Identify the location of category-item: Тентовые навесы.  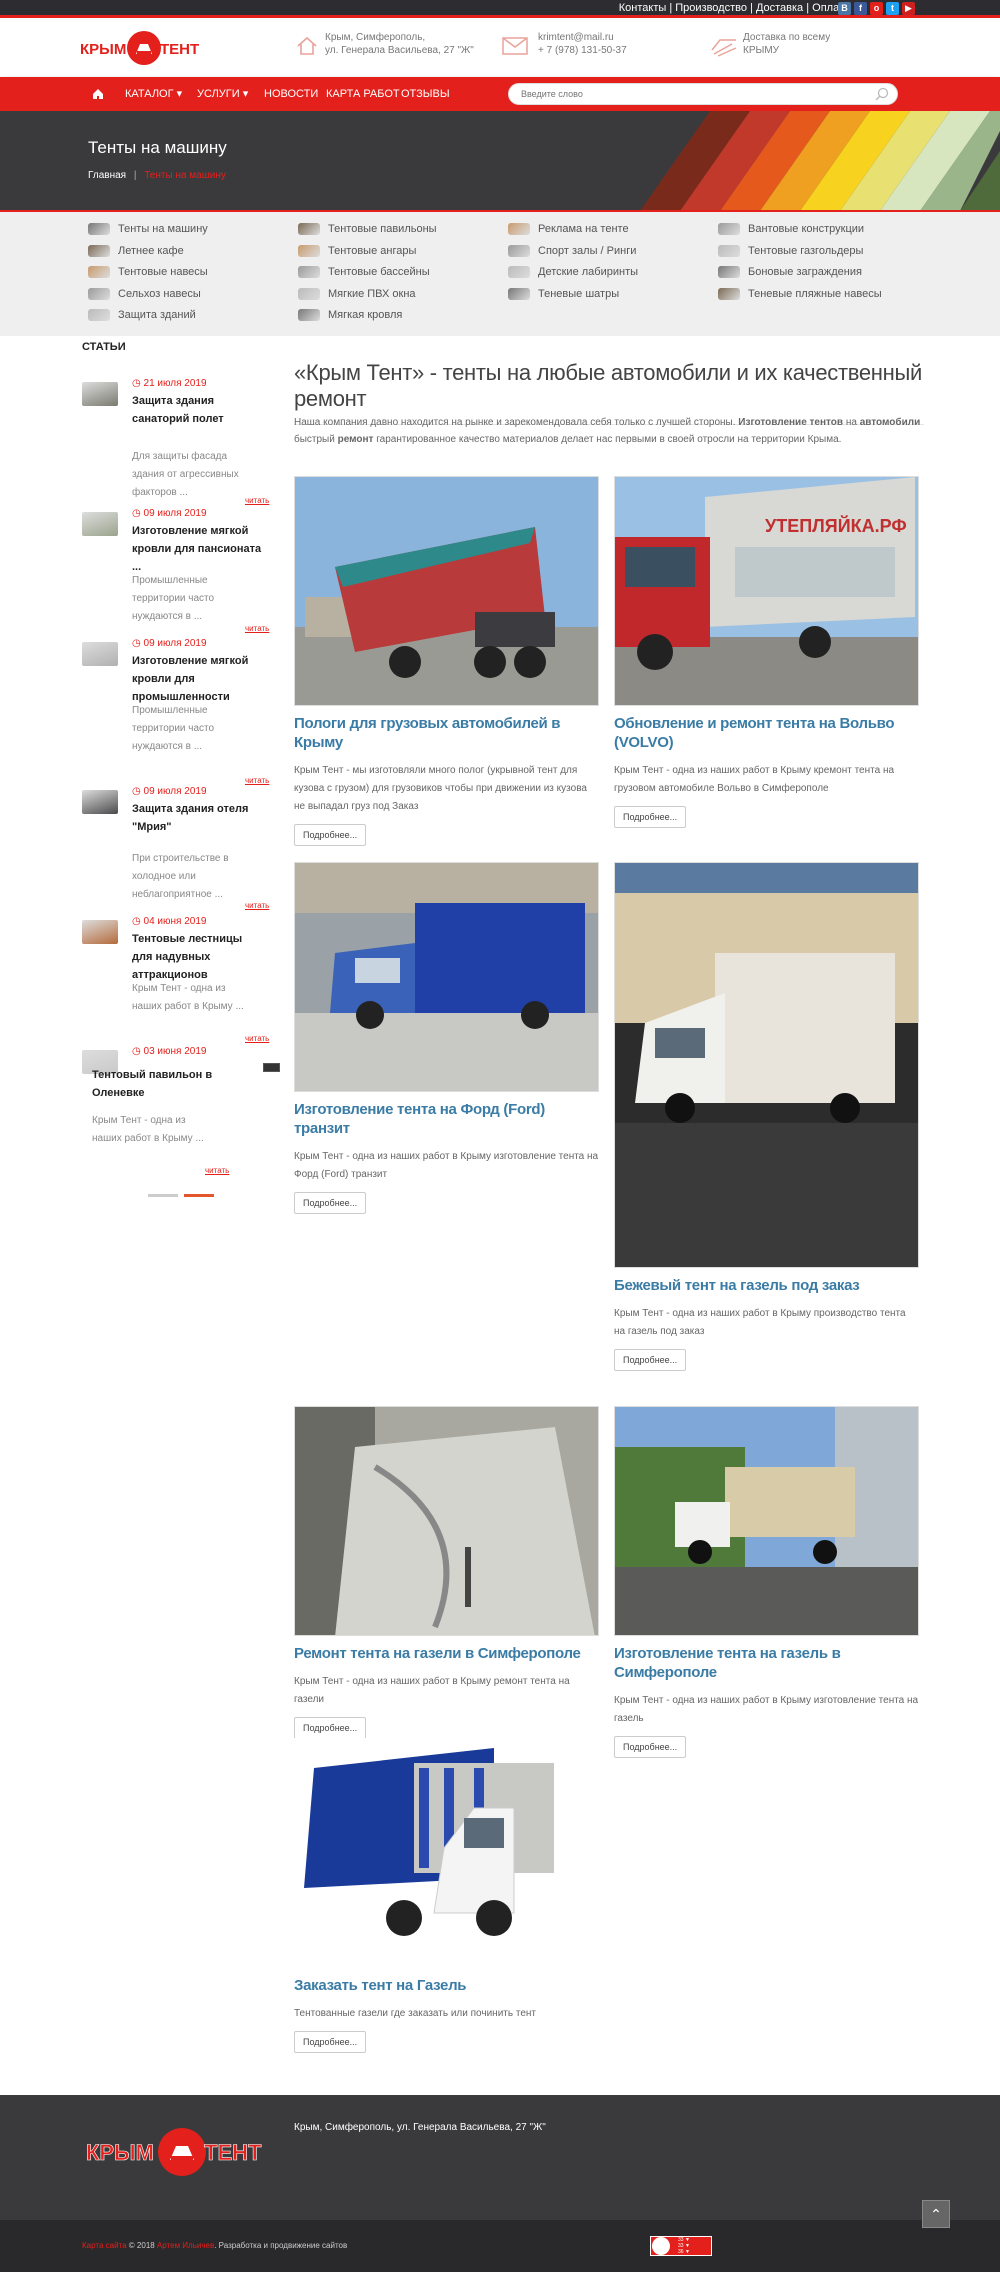
(148, 272).